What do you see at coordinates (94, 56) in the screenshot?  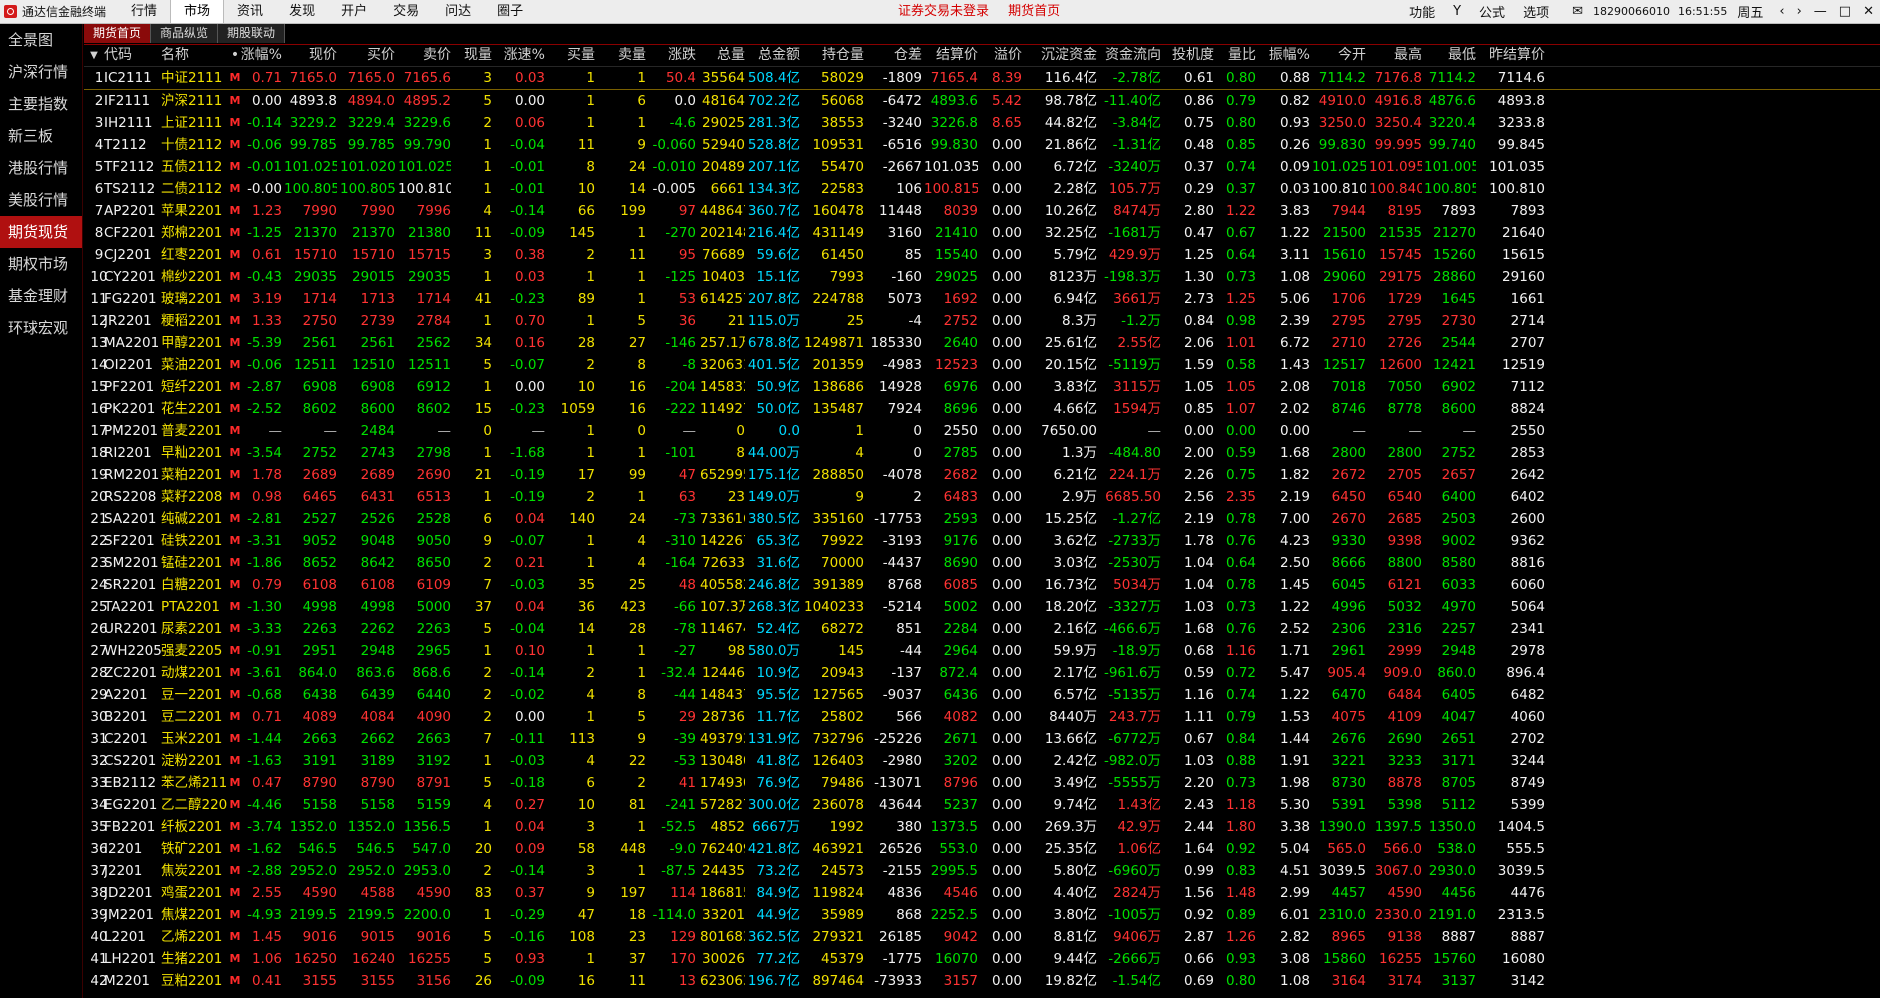 I see `sort-arrow-icon: ▼` at bounding box center [94, 56].